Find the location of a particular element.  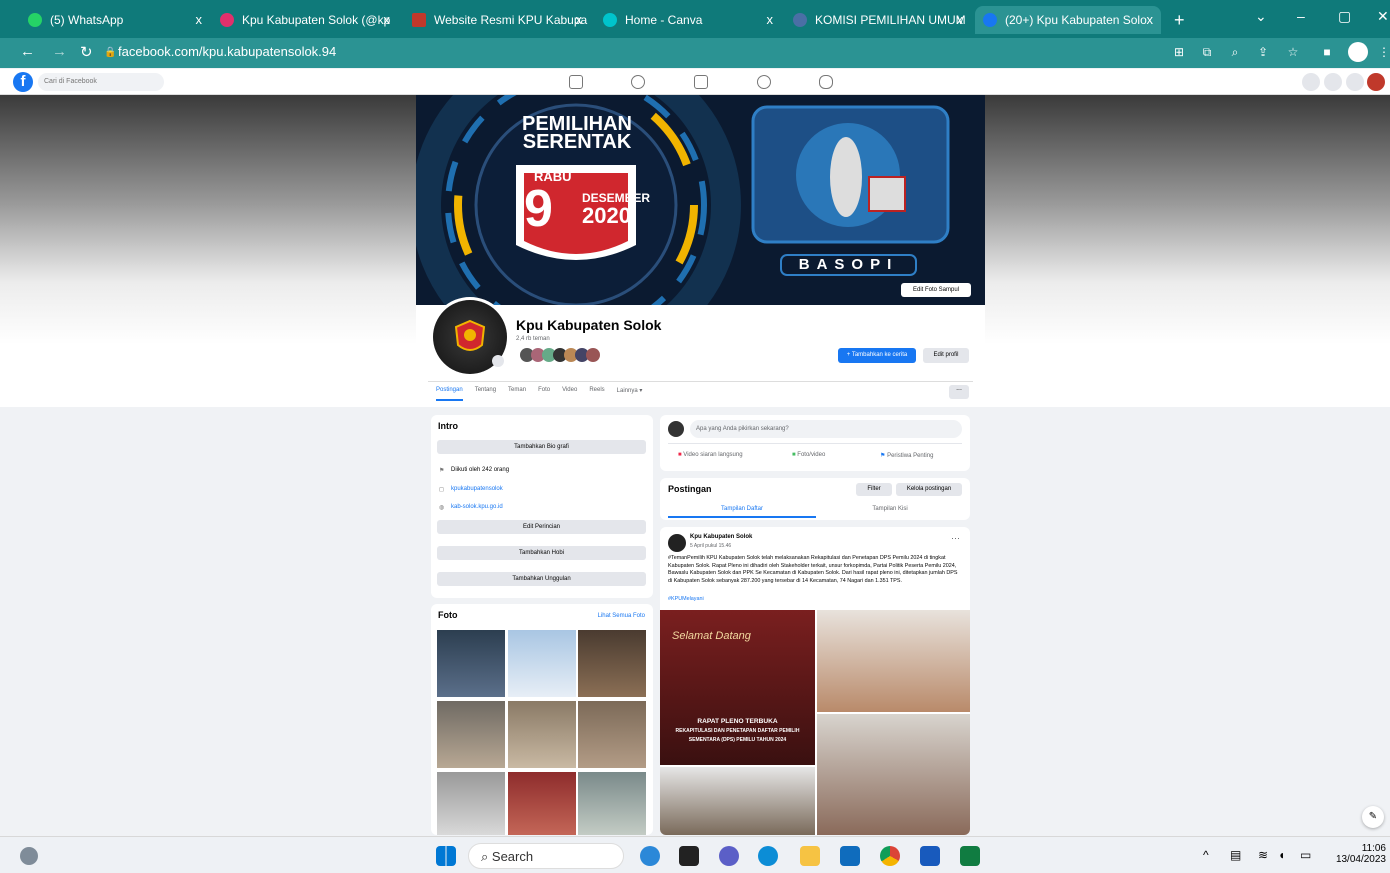

post-author: Kpu Kabupaten Solok is located at coordinates (721, 537).